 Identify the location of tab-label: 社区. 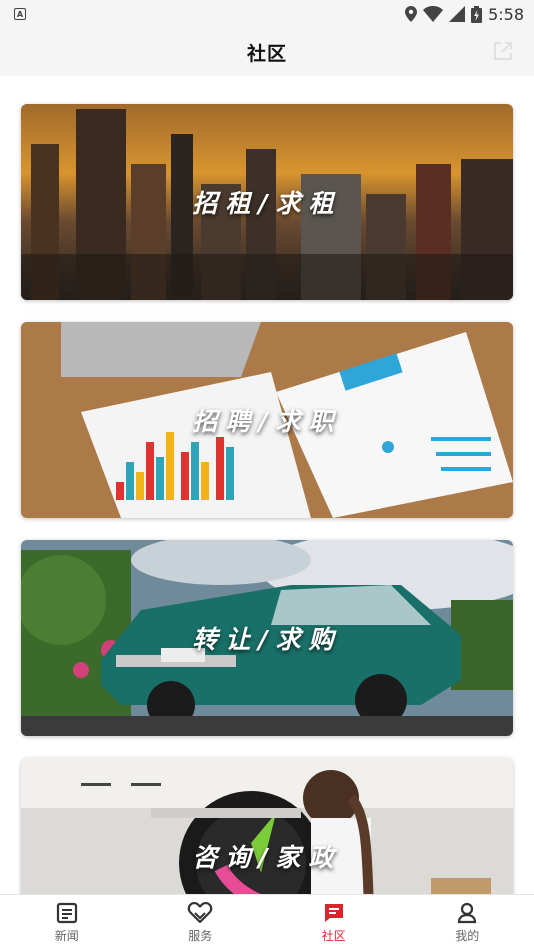
(333, 935).